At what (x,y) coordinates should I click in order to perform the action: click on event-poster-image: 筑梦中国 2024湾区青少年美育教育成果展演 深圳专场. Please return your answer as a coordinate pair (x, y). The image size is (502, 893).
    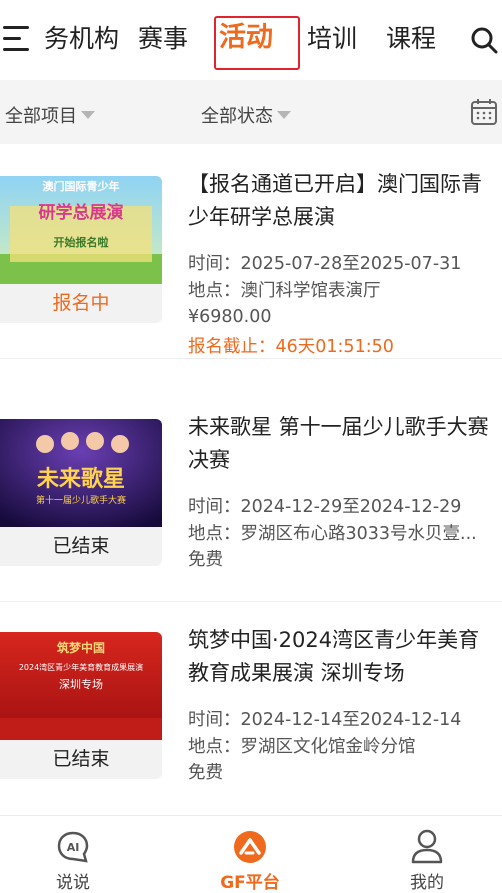
    Looking at the image, I should click on (81, 686).